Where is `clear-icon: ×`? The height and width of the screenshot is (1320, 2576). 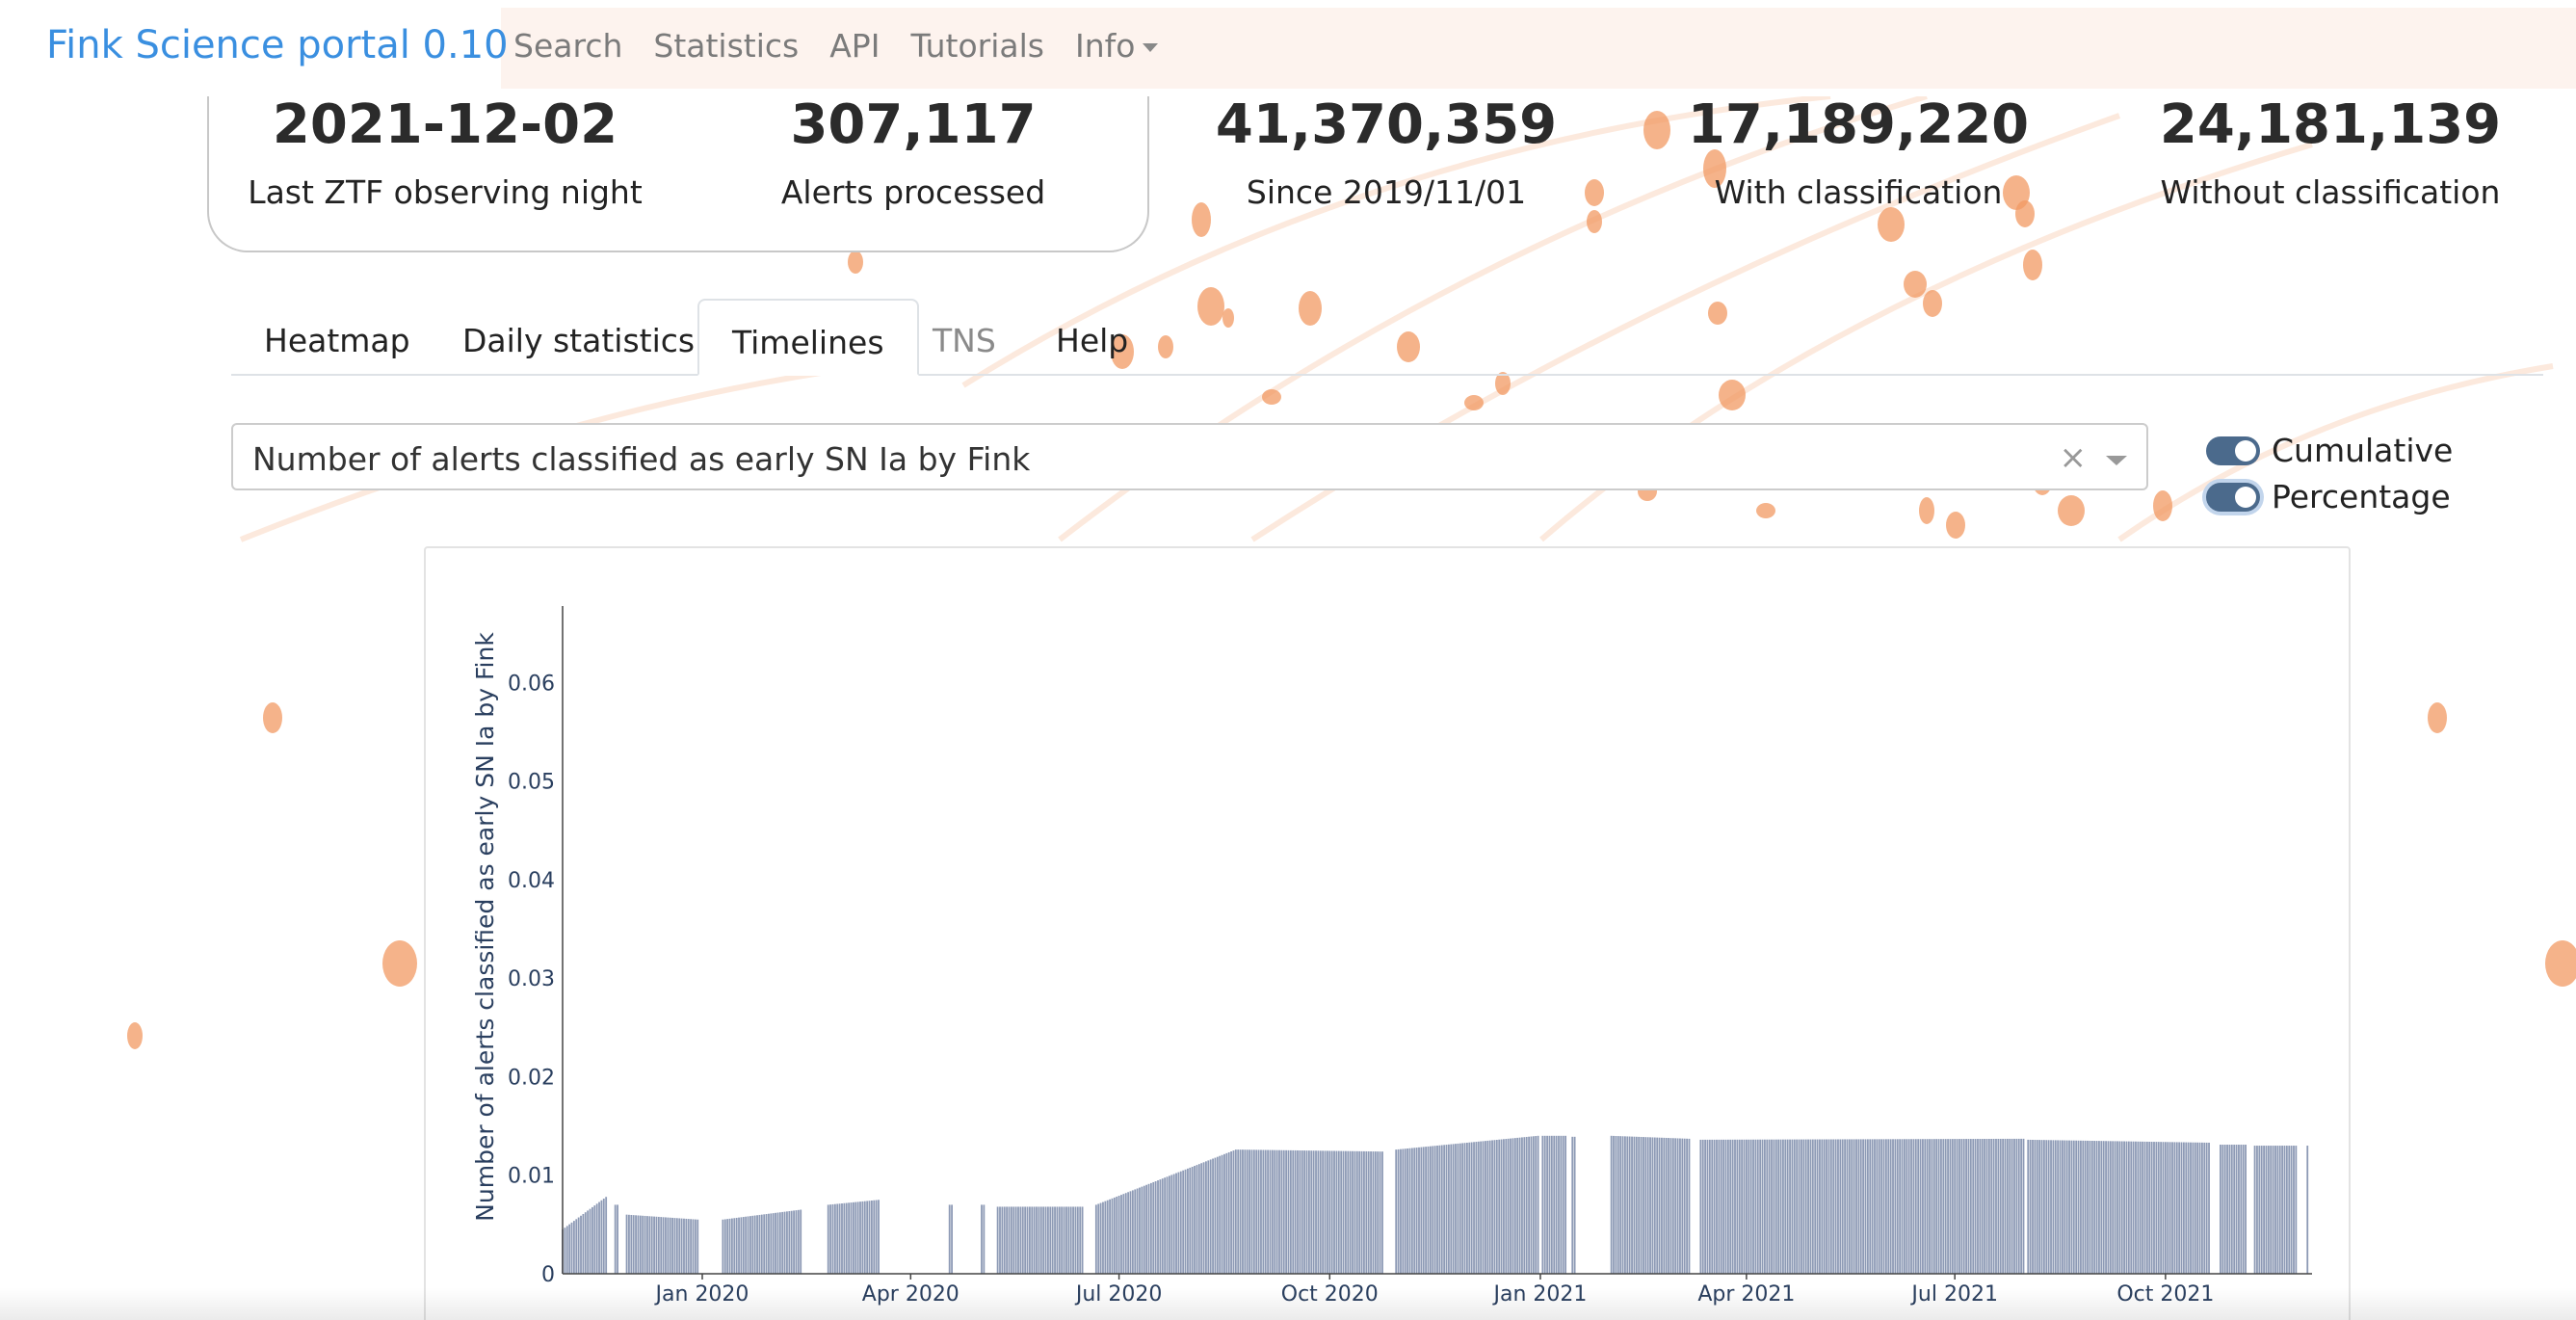 clear-icon: × is located at coordinates (2074, 457).